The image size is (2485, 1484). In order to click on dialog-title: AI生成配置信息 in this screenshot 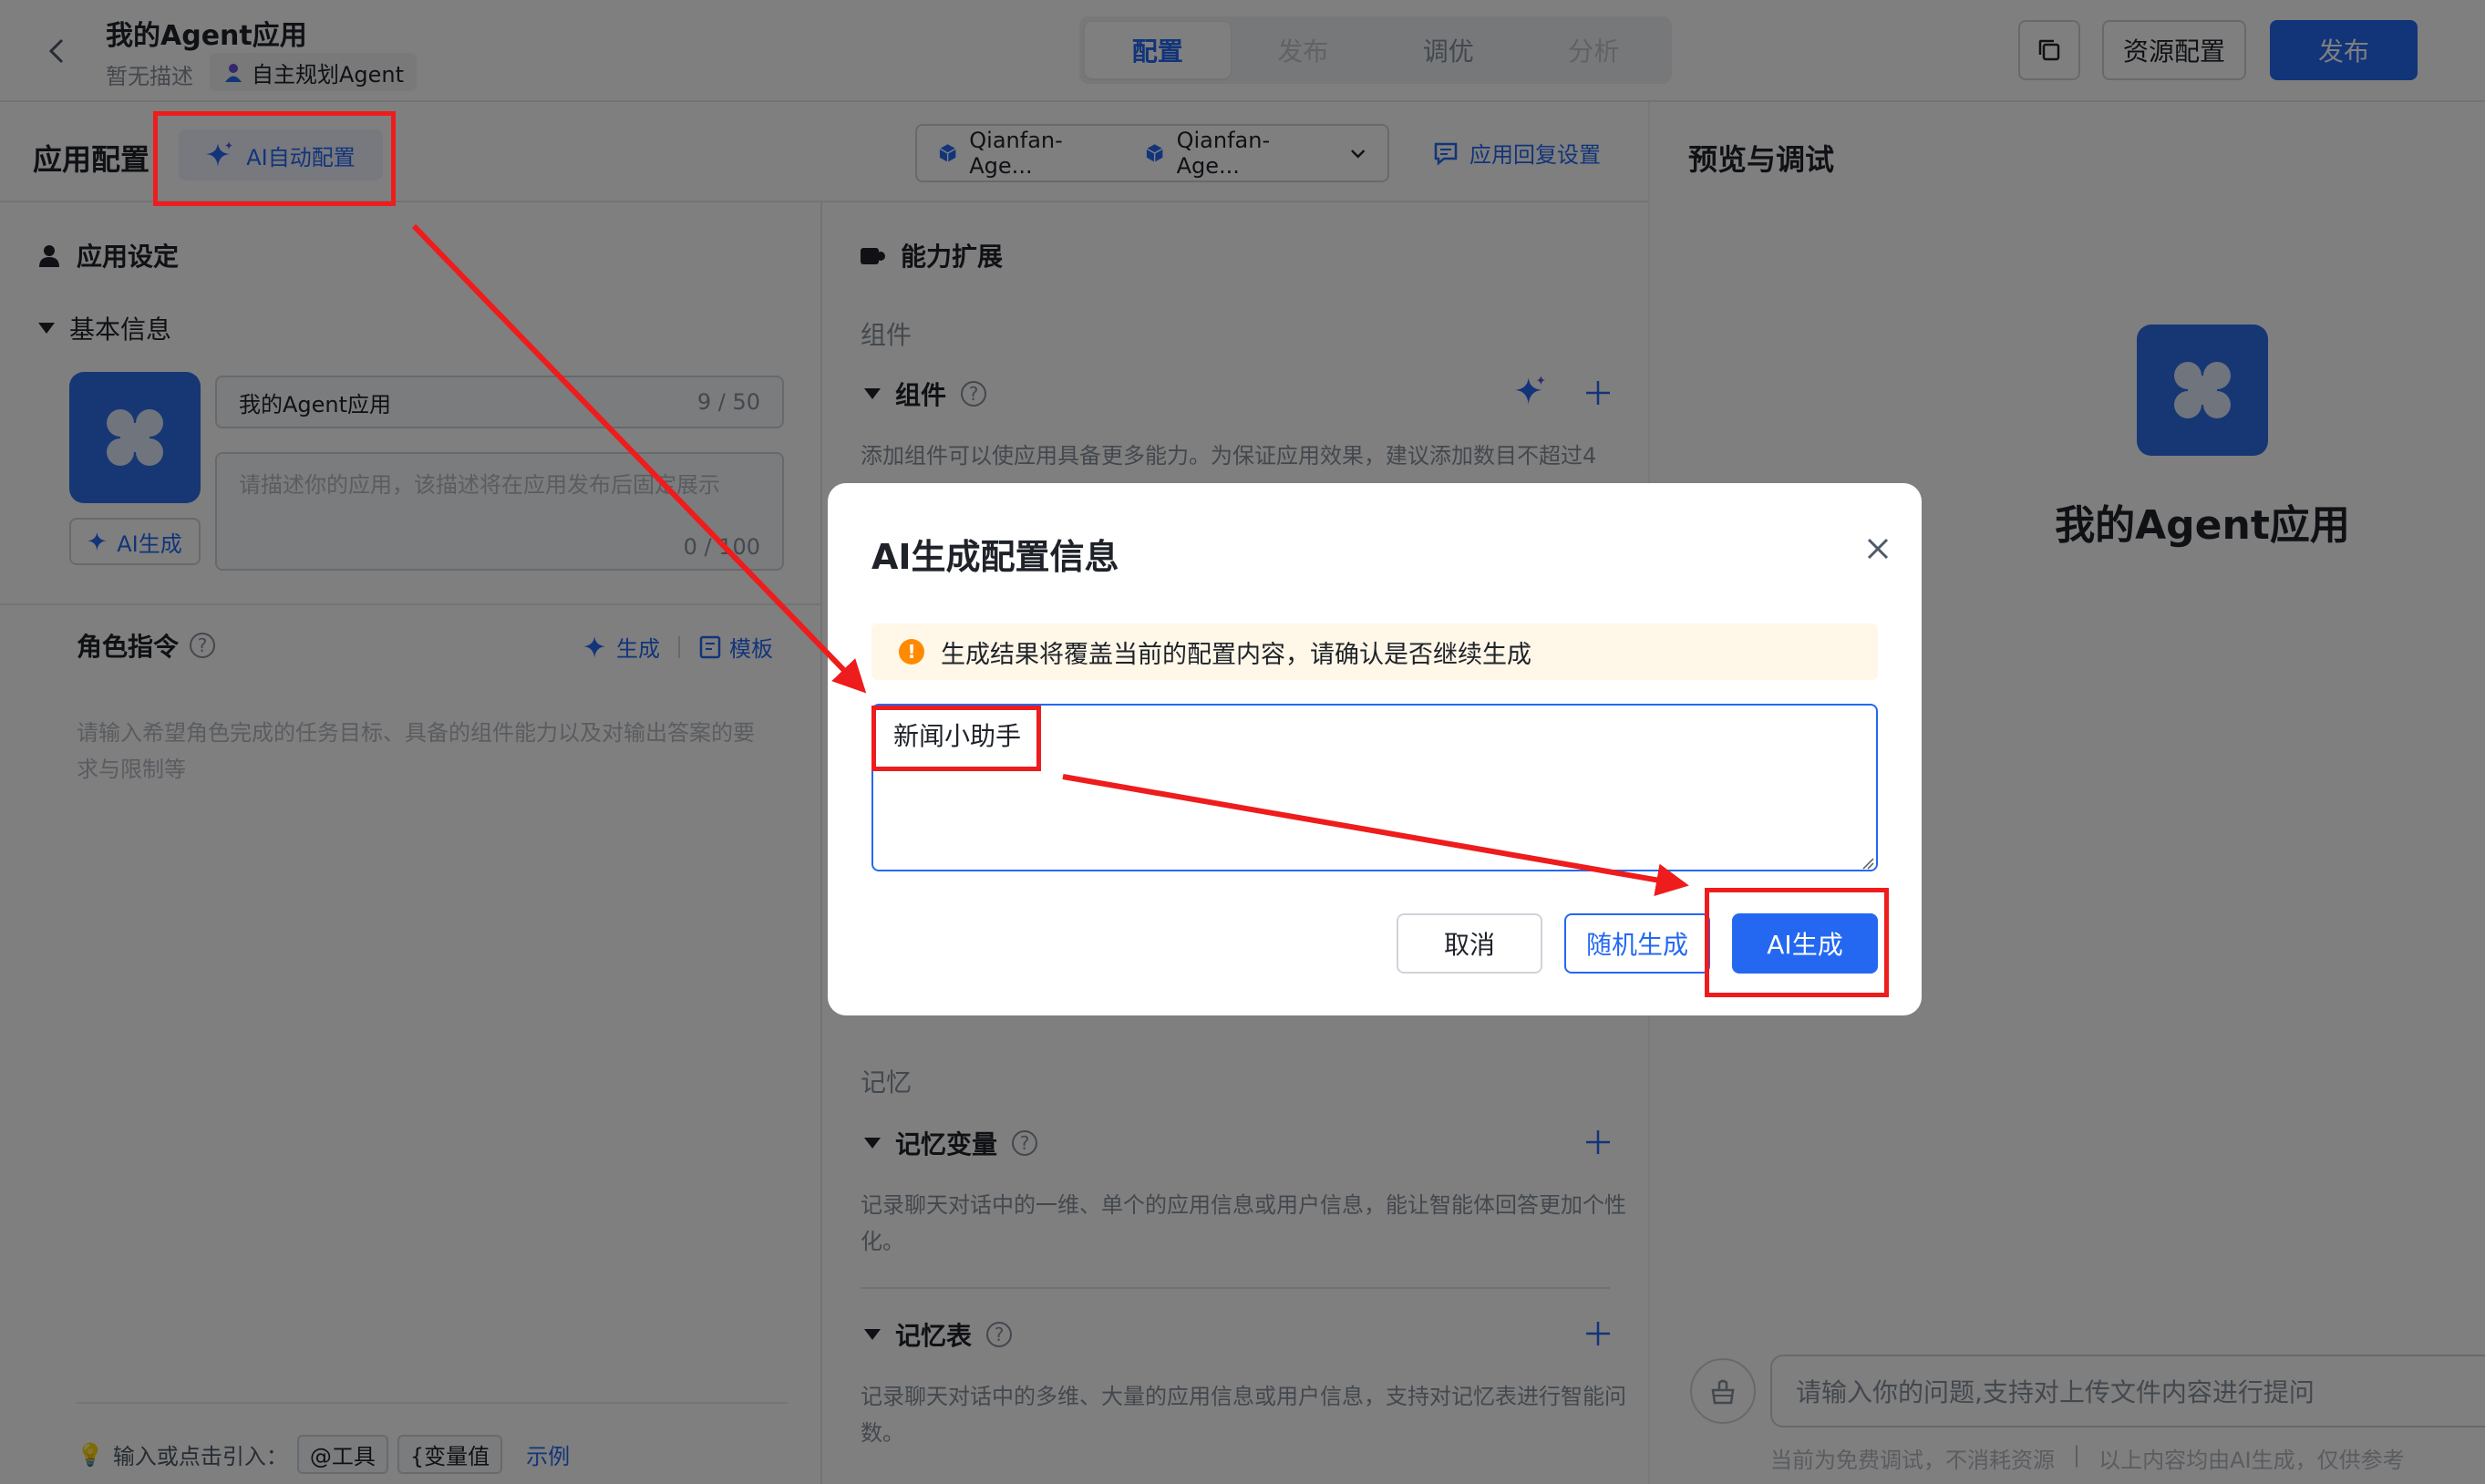, I will do `click(995, 557)`.